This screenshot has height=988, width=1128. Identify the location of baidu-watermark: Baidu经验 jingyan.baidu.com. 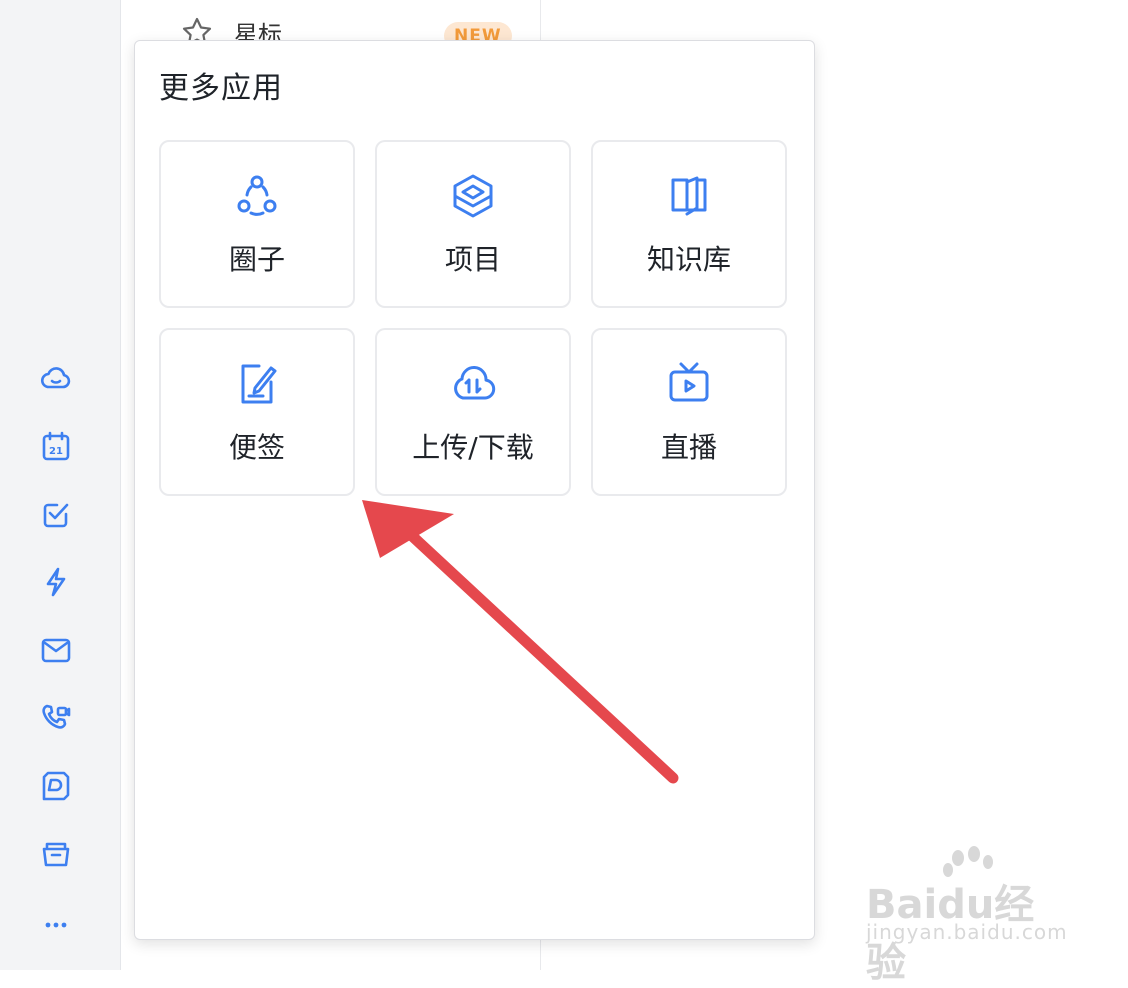
(967, 914).